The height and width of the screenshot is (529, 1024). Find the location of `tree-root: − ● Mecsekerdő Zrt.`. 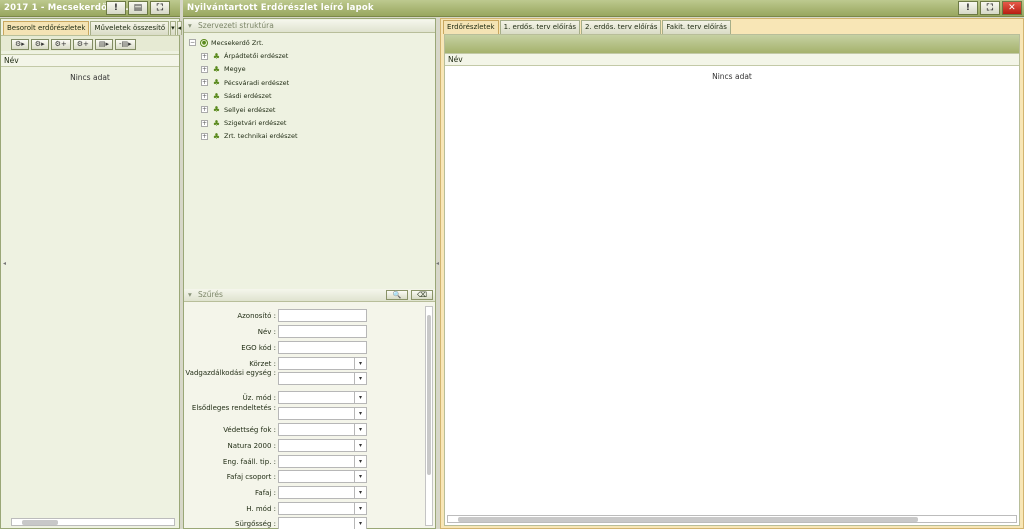

tree-root: − ● Mecsekerdő Zrt. is located at coordinates (310, 42).